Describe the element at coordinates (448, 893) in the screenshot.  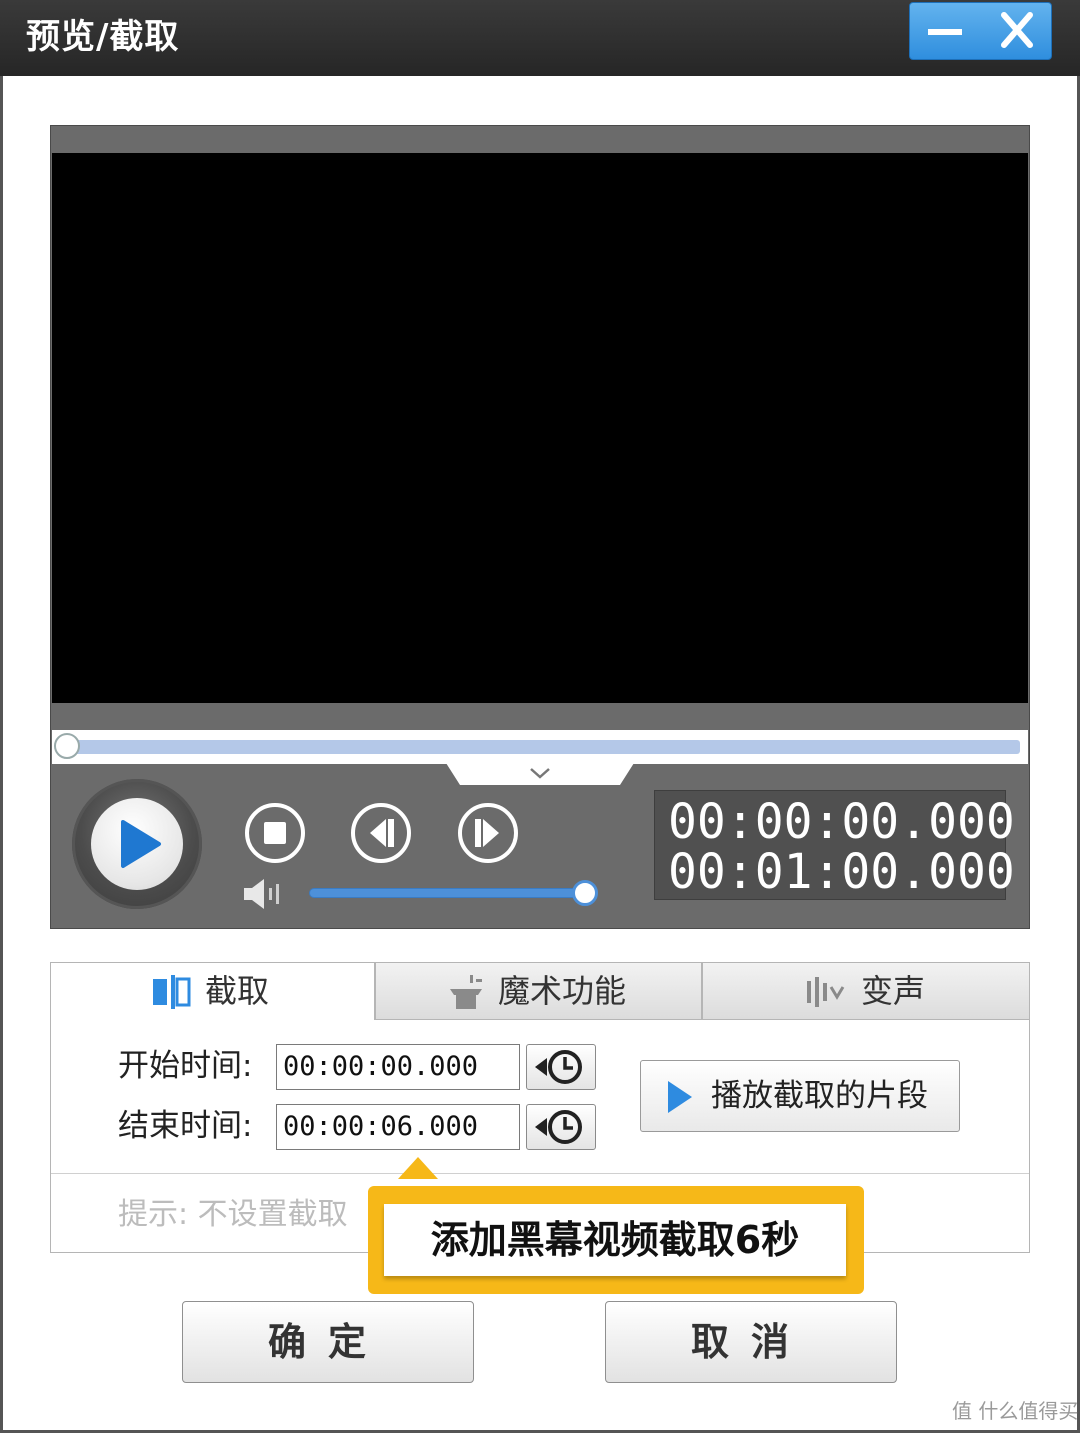
I see `volume-slider` at that location.